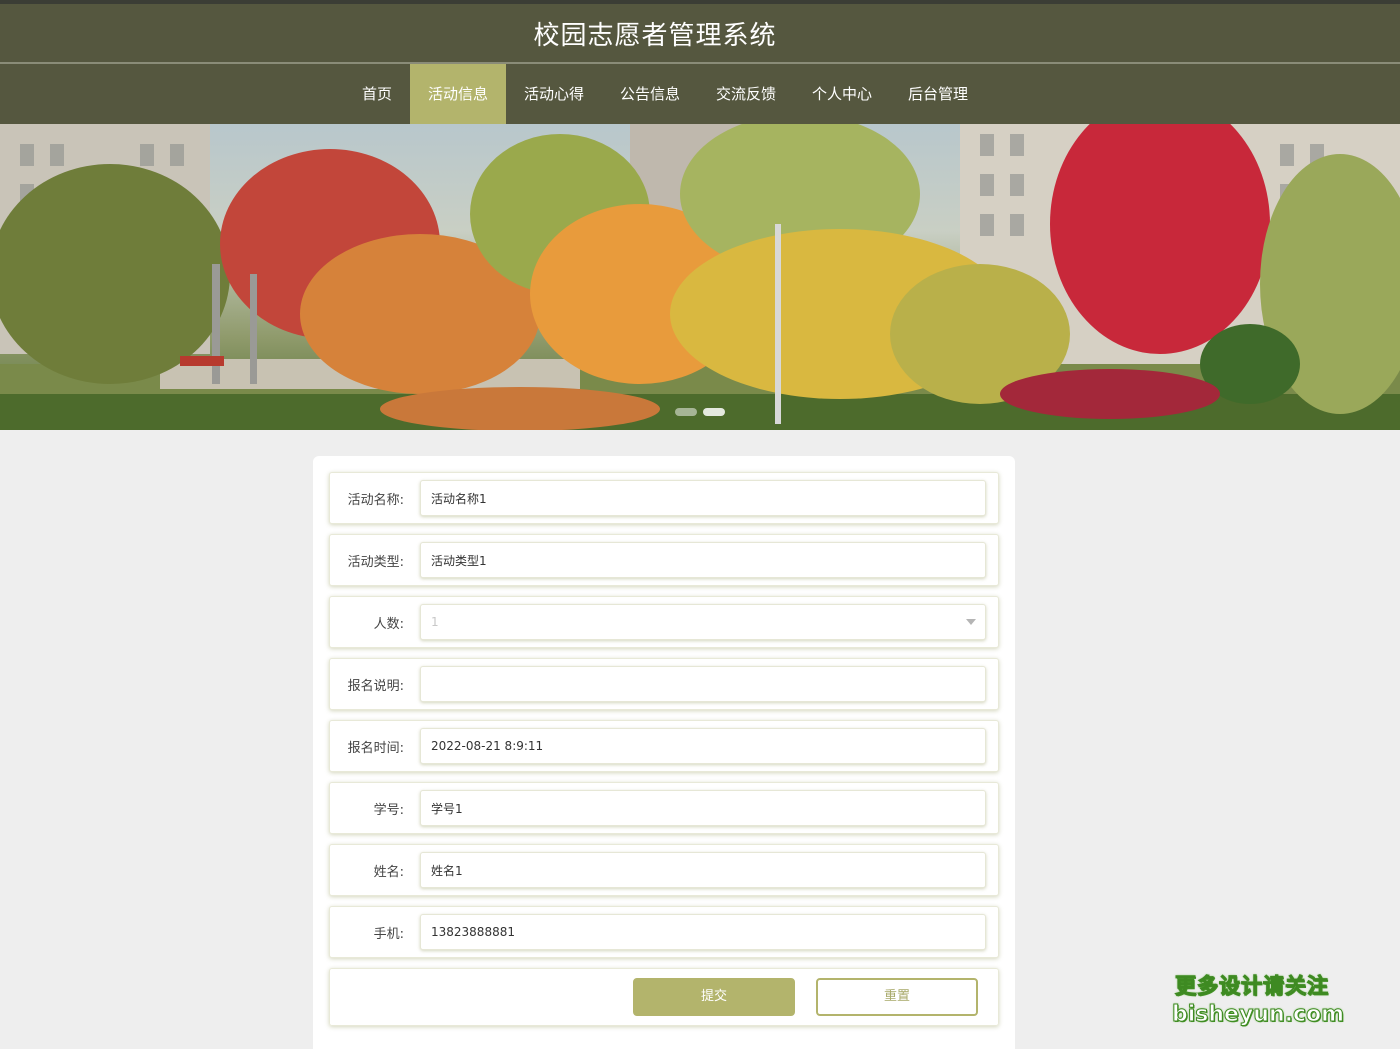 Image resolution: width=1400 pixels, height=1049 pixels. Describe the element at coordinates (650, 94) in the screenshot. I see `nav-item-announcements: 公告信息` at that location.